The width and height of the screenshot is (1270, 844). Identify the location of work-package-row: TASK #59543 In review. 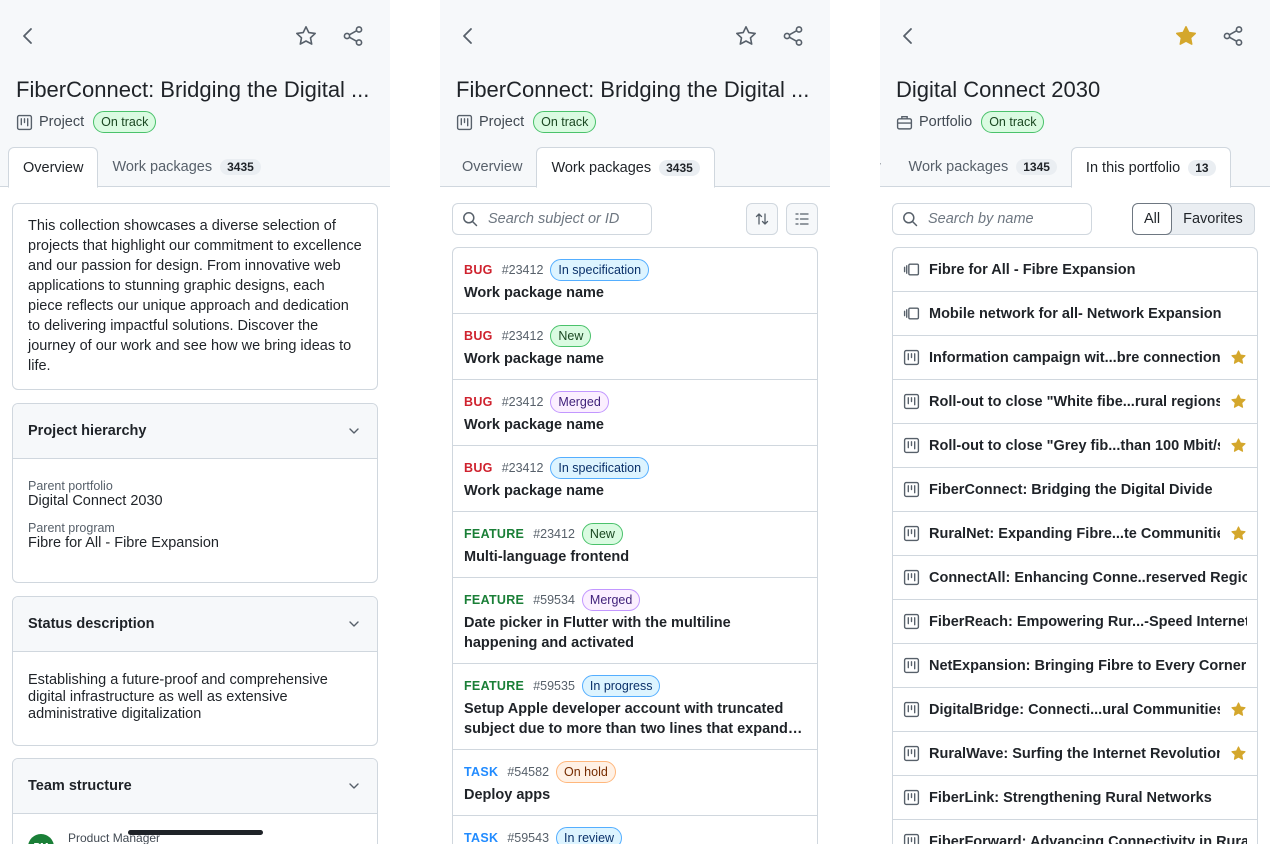
(635, 830).